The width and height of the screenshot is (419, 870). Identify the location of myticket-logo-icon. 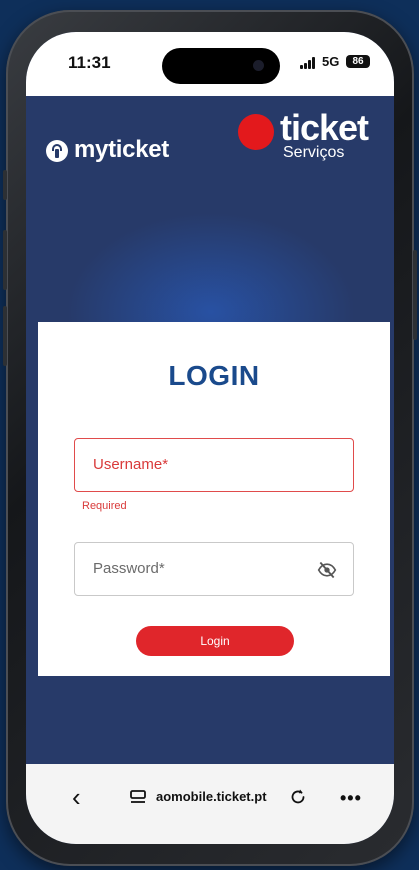
(57, 151).